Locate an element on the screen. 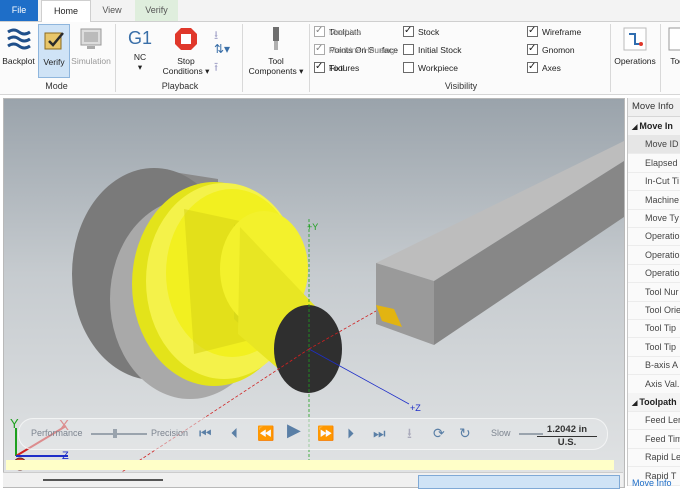 The width and height of the screenshot is (680, 489). panel-row: Tool Nur is located at coordinates (654, 292).